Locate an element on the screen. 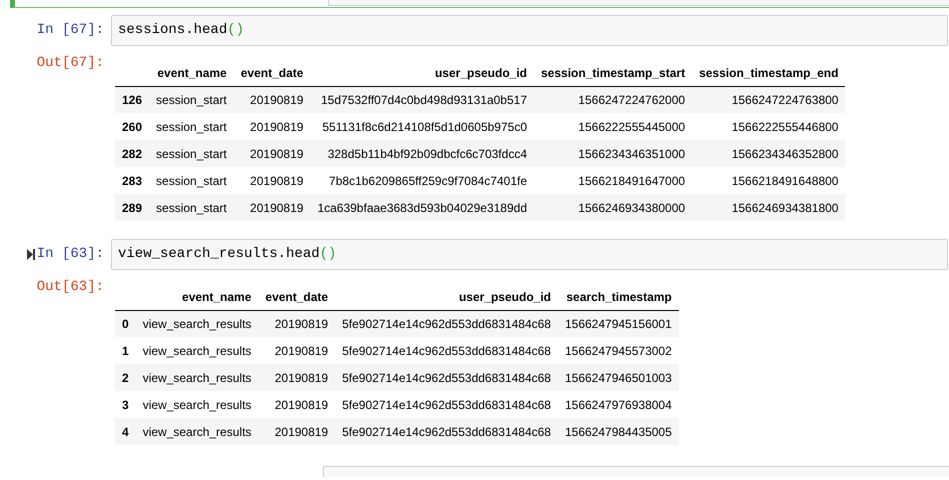 The image size is (949, 480). column-header: session_timestamp_start is located at coordinates (613, 73).